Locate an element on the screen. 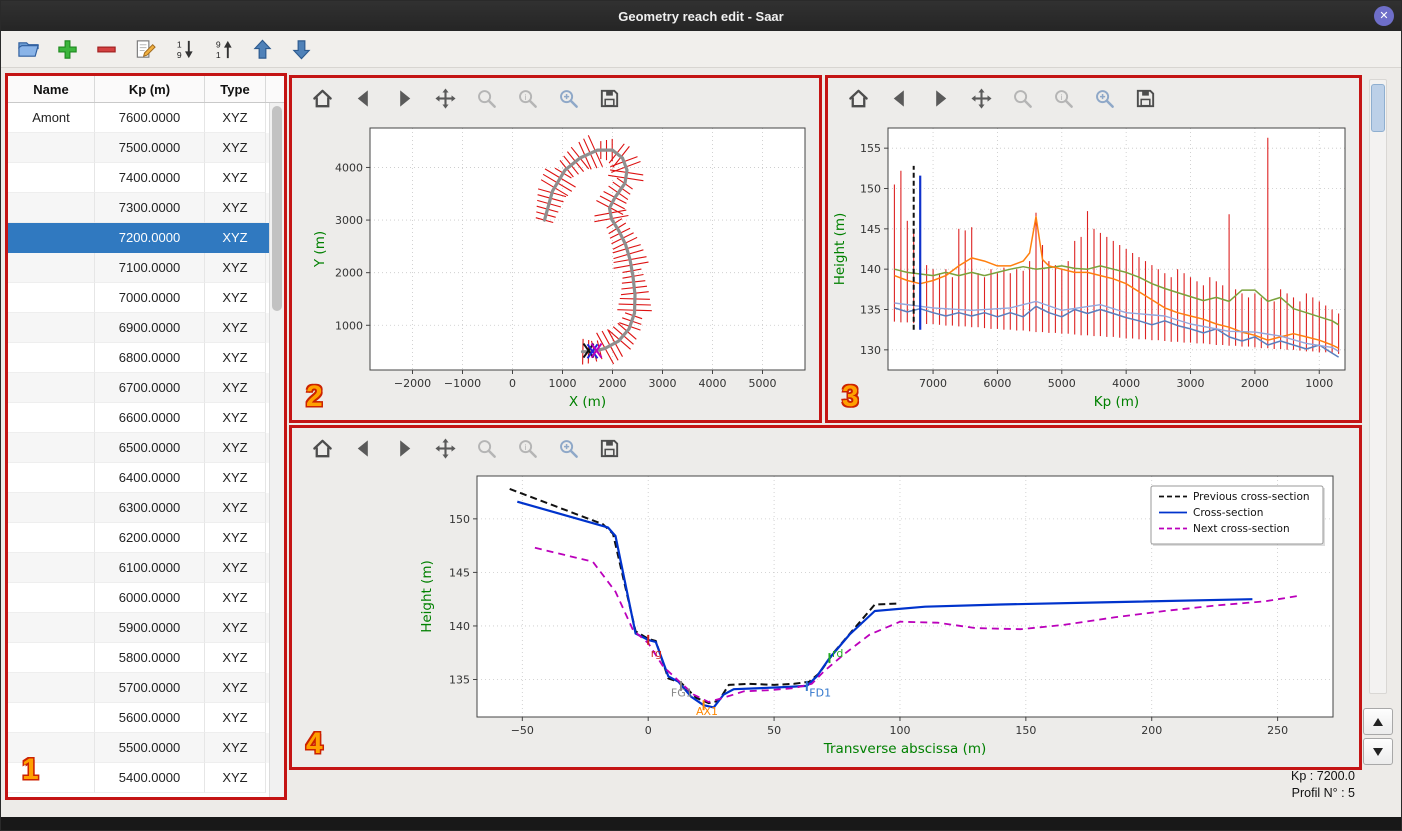 The width and height of the screenshot is (1402, 831). window-title: Geometry reach edit - Saar is located at coordinates (701, 16).